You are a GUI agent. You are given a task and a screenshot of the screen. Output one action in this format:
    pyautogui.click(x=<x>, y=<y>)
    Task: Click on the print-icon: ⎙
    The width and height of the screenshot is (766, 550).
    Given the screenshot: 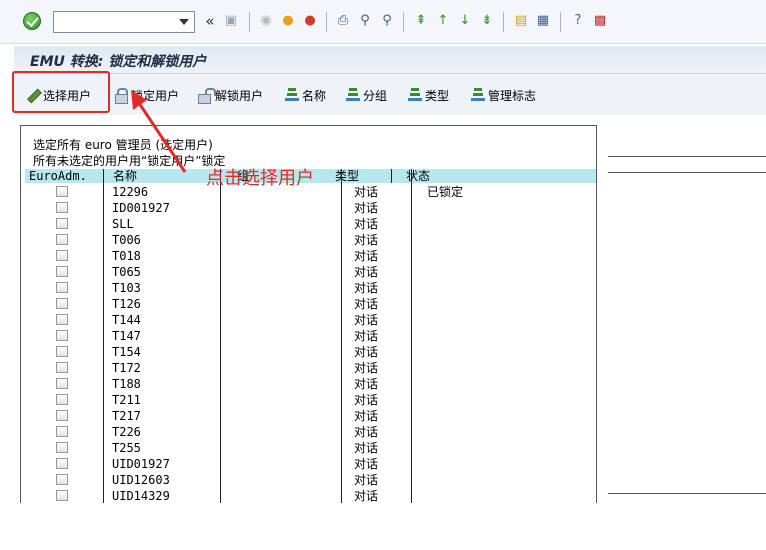 What is the action you would take?
    pyautogui.click(x=343, y=21)
    